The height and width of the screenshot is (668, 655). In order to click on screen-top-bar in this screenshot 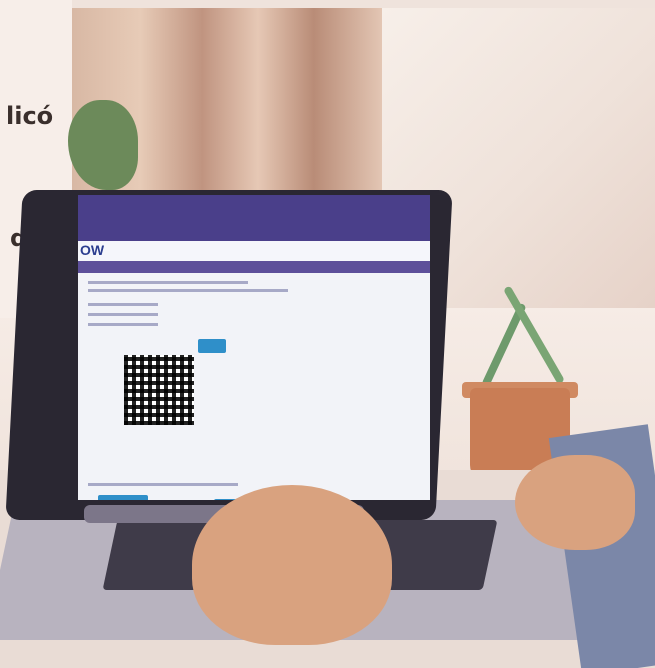, I will do `click(254, 218)`.